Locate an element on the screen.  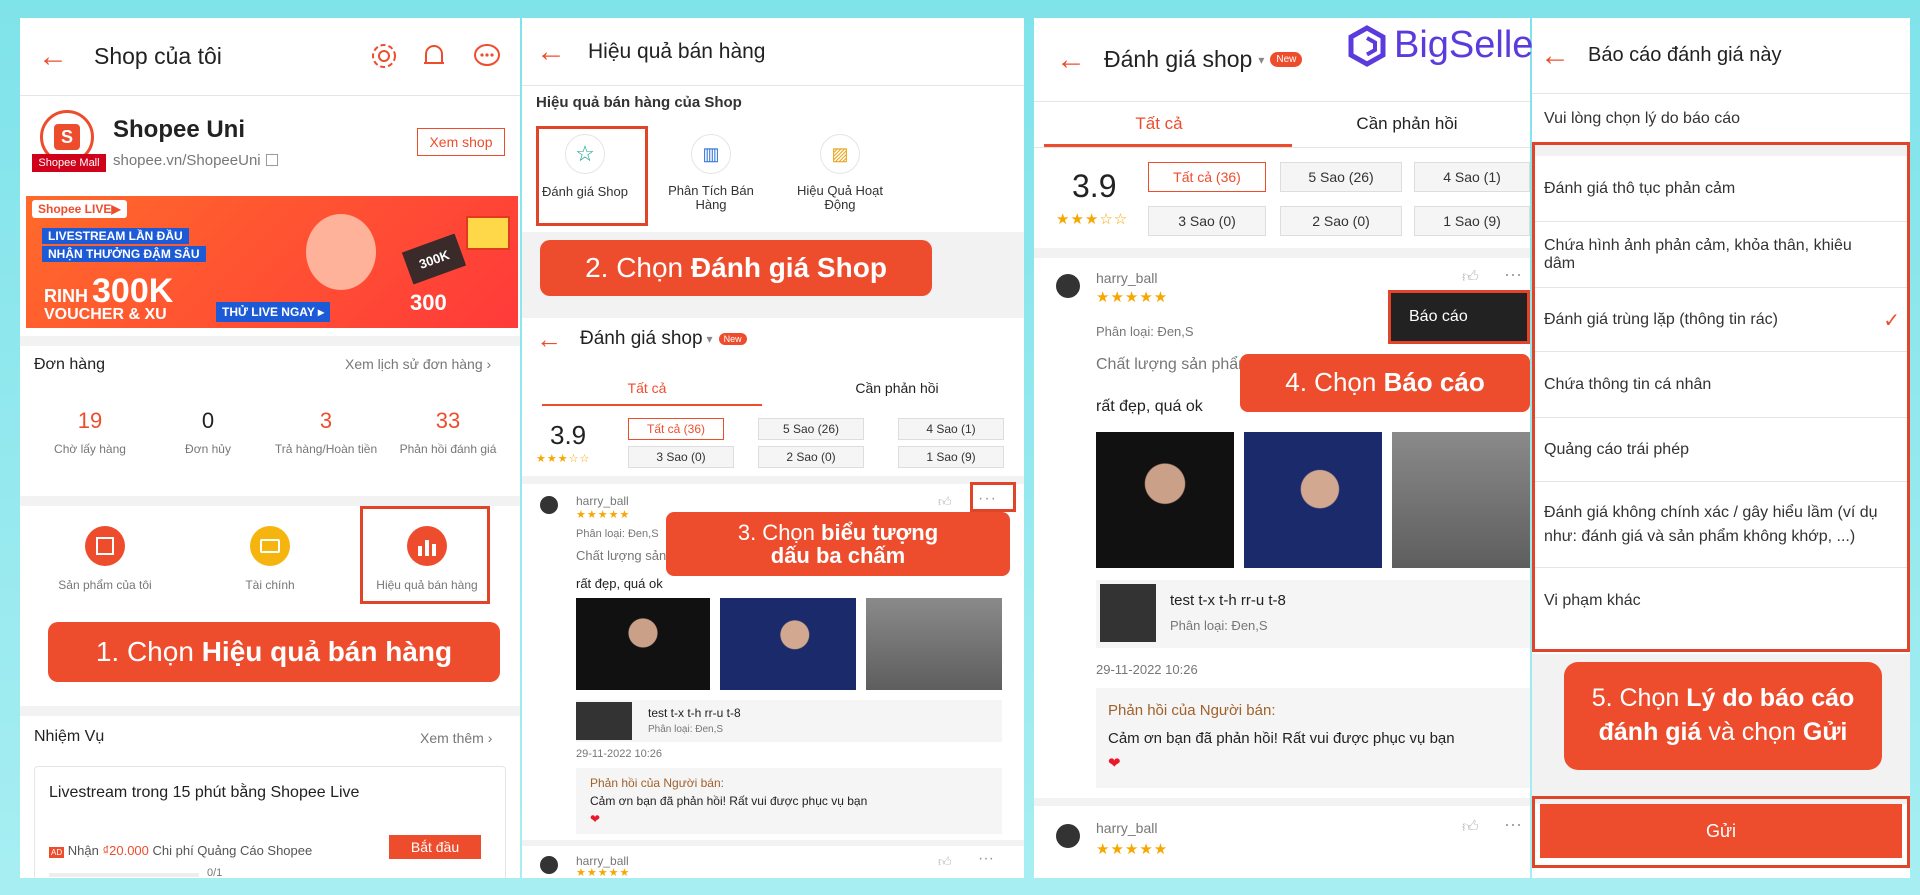
task-reward: AD Nhận ₫20.000 Chi phí Quảng Cáo Shopee is located at coordinates (180, 850).